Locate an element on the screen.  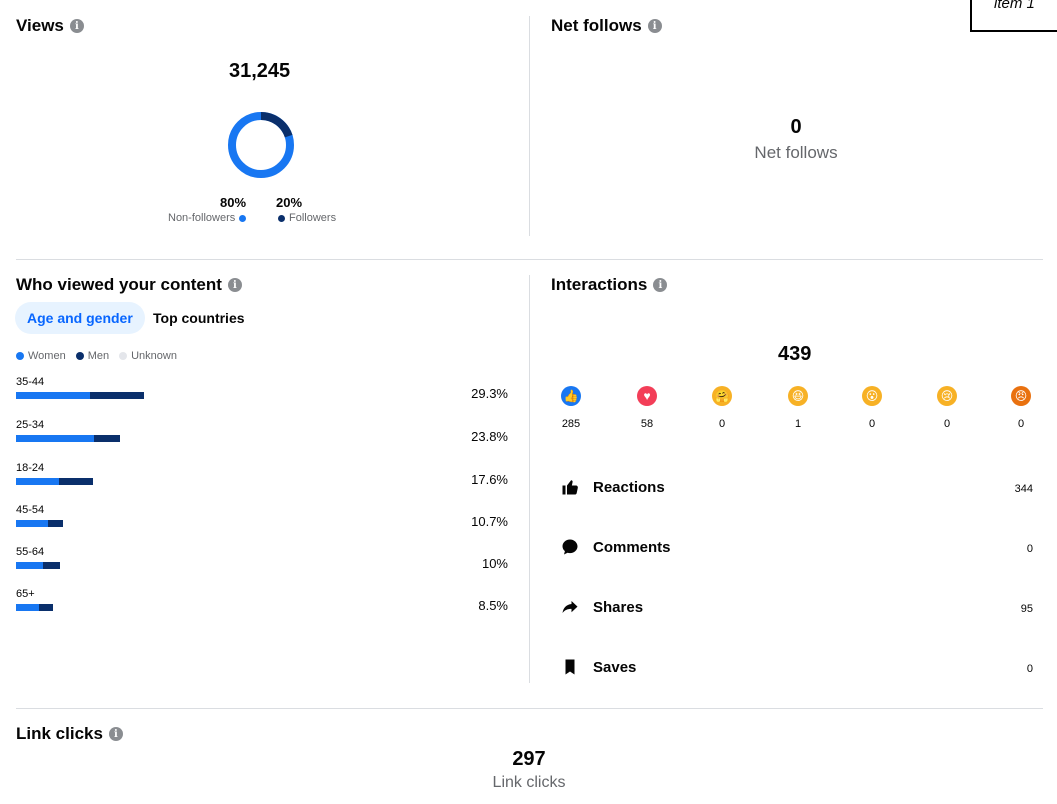
legend-unknown-label: Unknown is located at coordinates (154, 356).